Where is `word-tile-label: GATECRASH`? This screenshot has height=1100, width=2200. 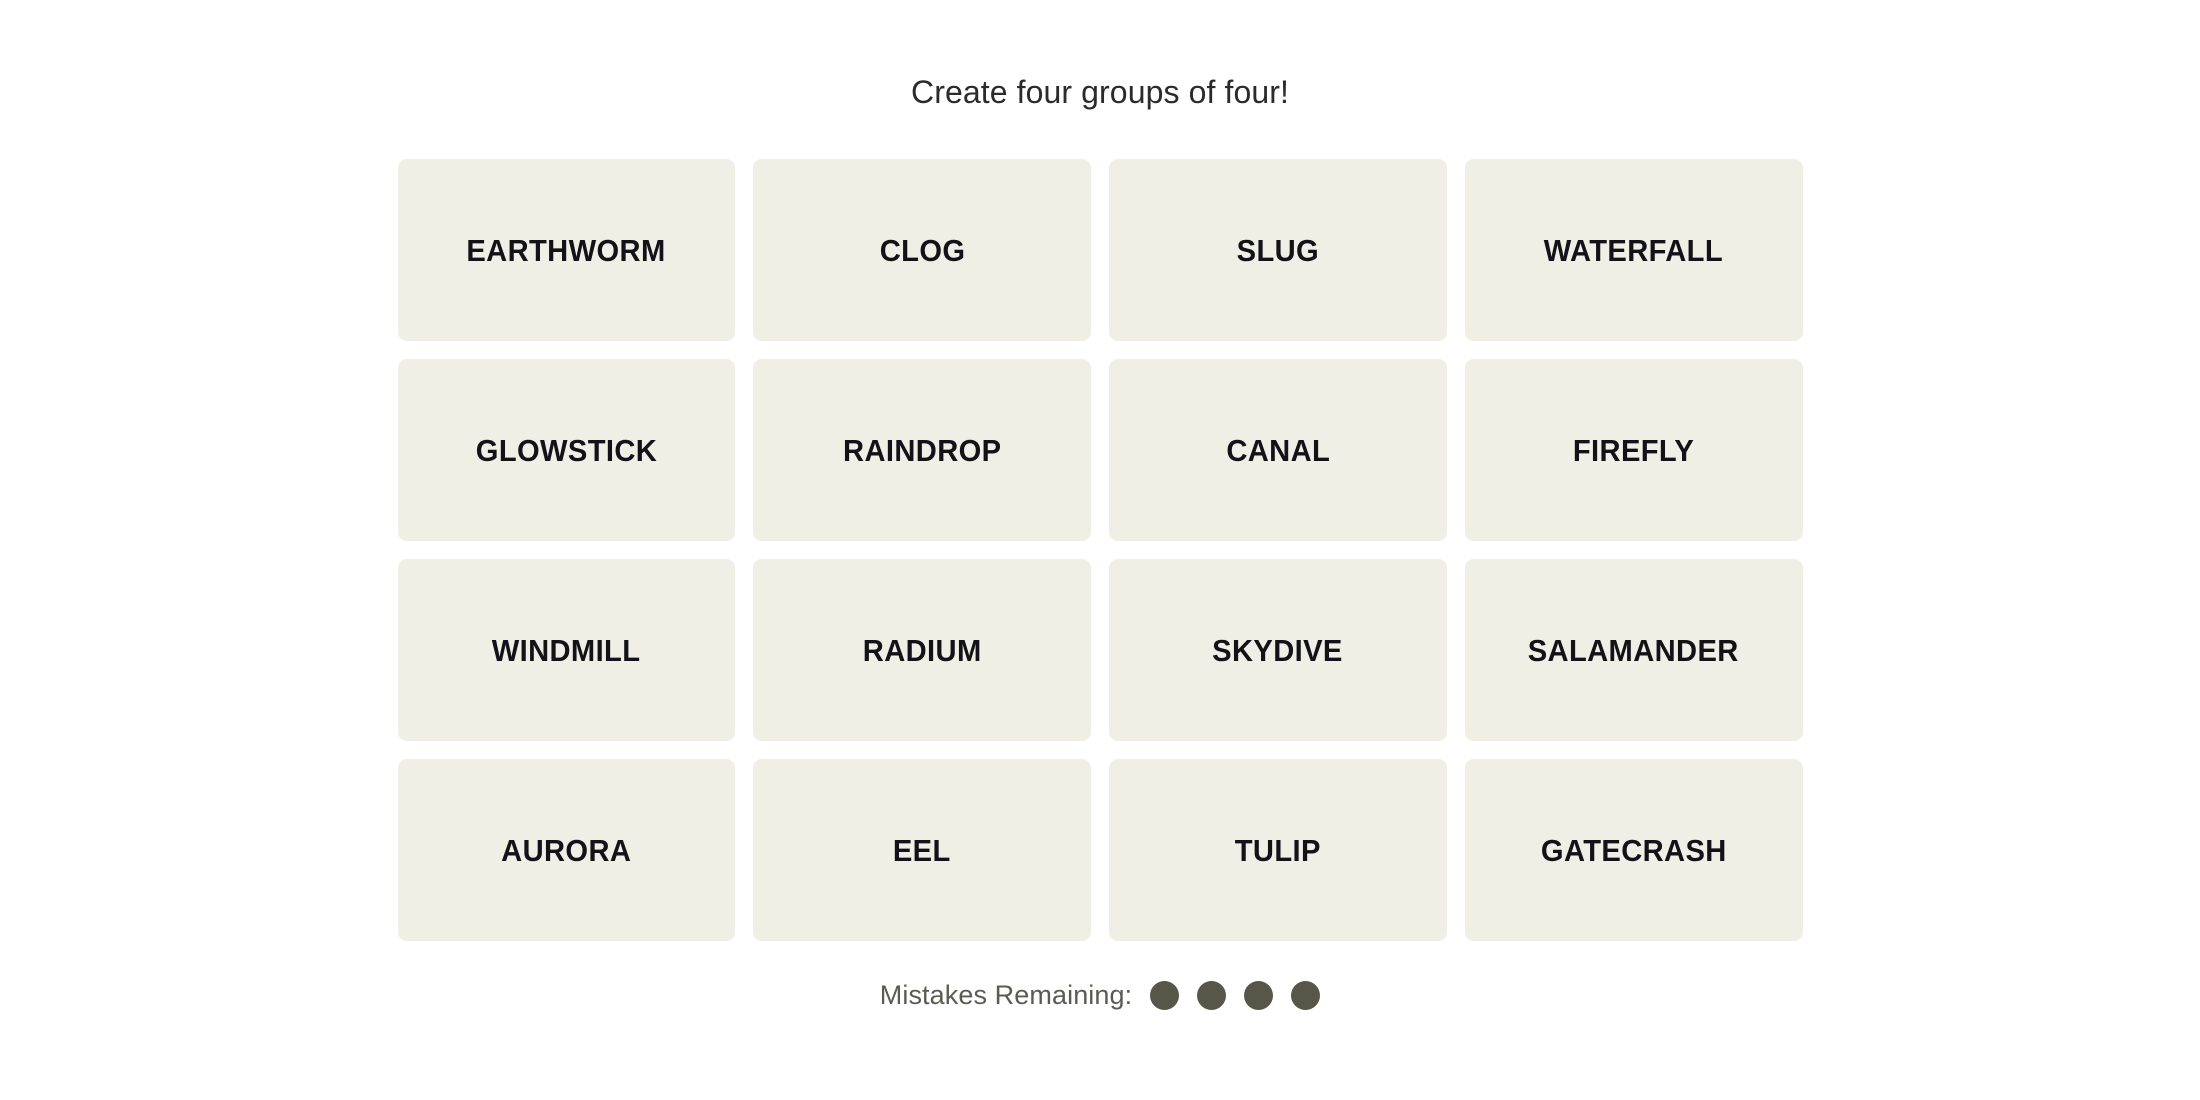 word-tile-label: GATECRASH is located at coordinates (1633, 850).